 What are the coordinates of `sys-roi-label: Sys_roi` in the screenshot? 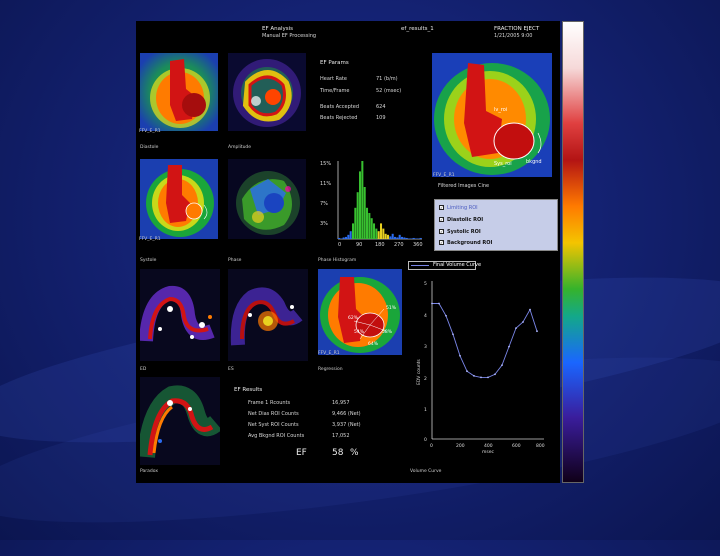 It's located at (503, 164).